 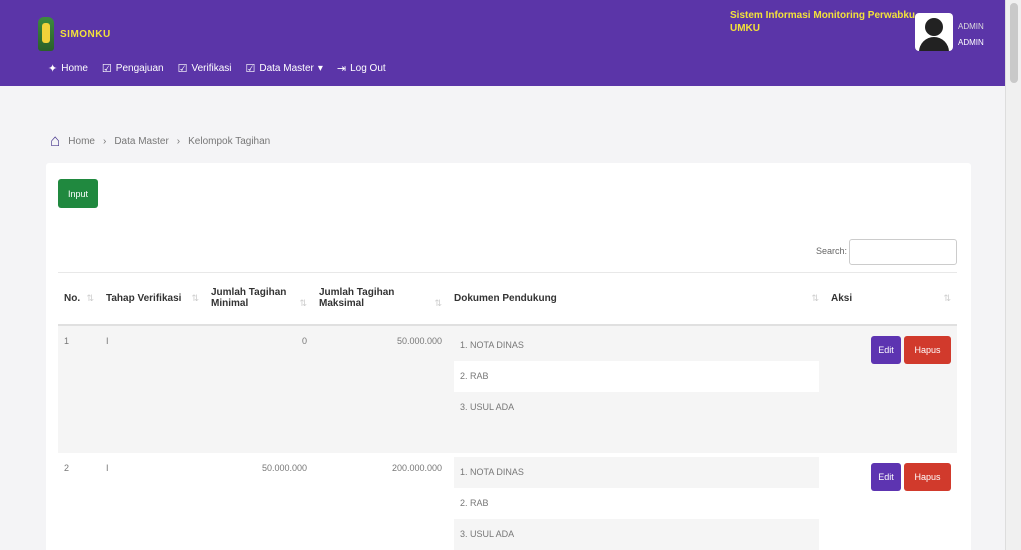 What do you see at coordinates (85, 34) in the screenshot?
I see `brand-name: SIMONKU` at bounding box center [85, 34].